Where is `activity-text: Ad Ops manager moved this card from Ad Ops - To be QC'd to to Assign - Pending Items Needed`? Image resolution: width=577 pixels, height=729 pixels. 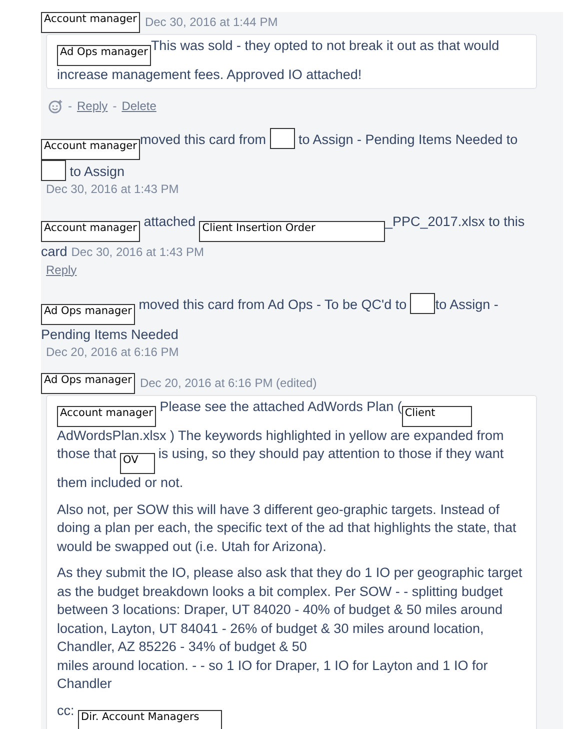
activity-text: Ad Ops manager moved this card from Ad Ops - To be QC'd to to Assign - Pending Items Needed is located at coordinates (302, 318).